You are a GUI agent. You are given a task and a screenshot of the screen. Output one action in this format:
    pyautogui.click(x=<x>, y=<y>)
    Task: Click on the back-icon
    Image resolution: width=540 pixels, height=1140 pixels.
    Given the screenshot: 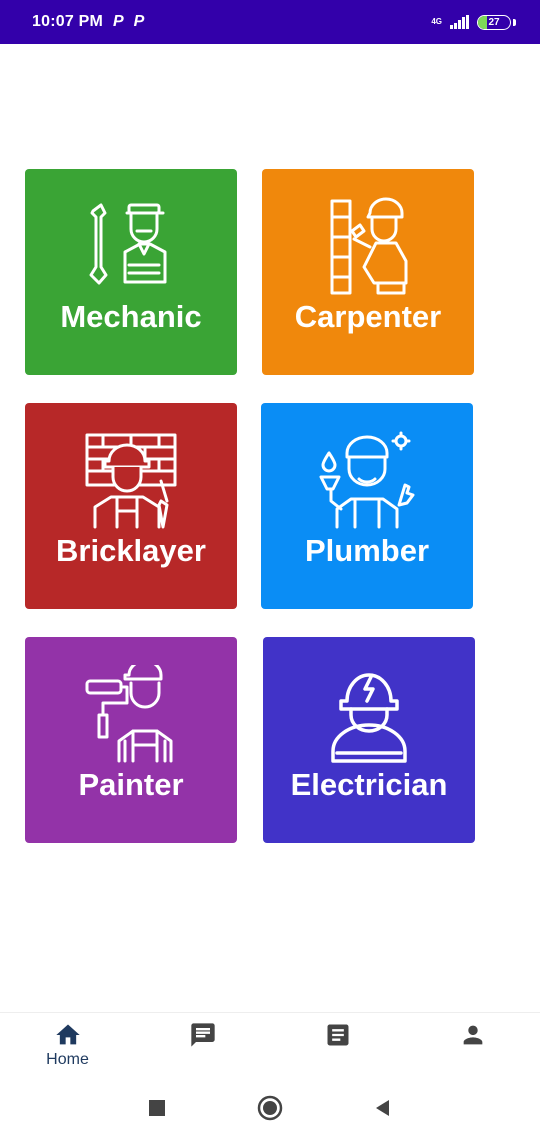 What is the action you would take?
    pyautogui.click(x=383, y=1108)
    